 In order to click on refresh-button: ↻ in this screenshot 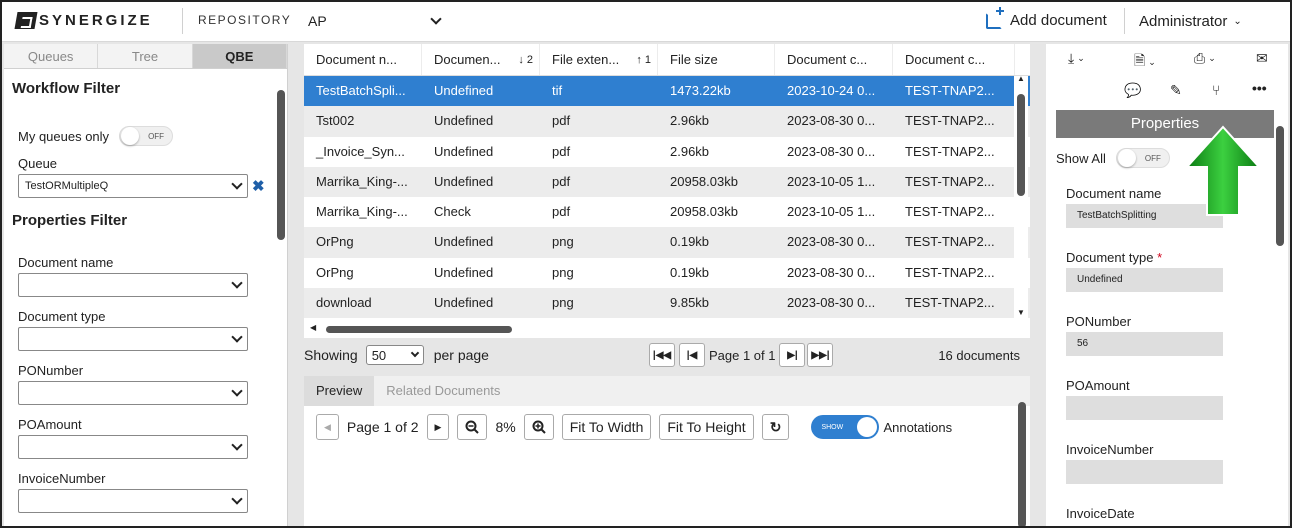, I will do `click(775, 427)`.